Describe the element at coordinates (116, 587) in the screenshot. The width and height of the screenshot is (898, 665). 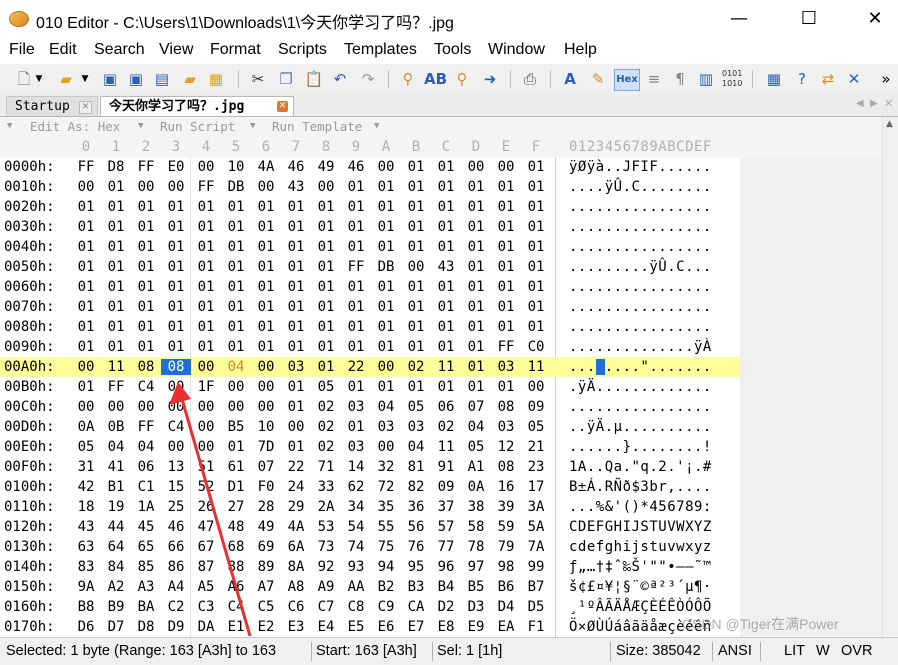
I see `hex-byte: A2` at that location.